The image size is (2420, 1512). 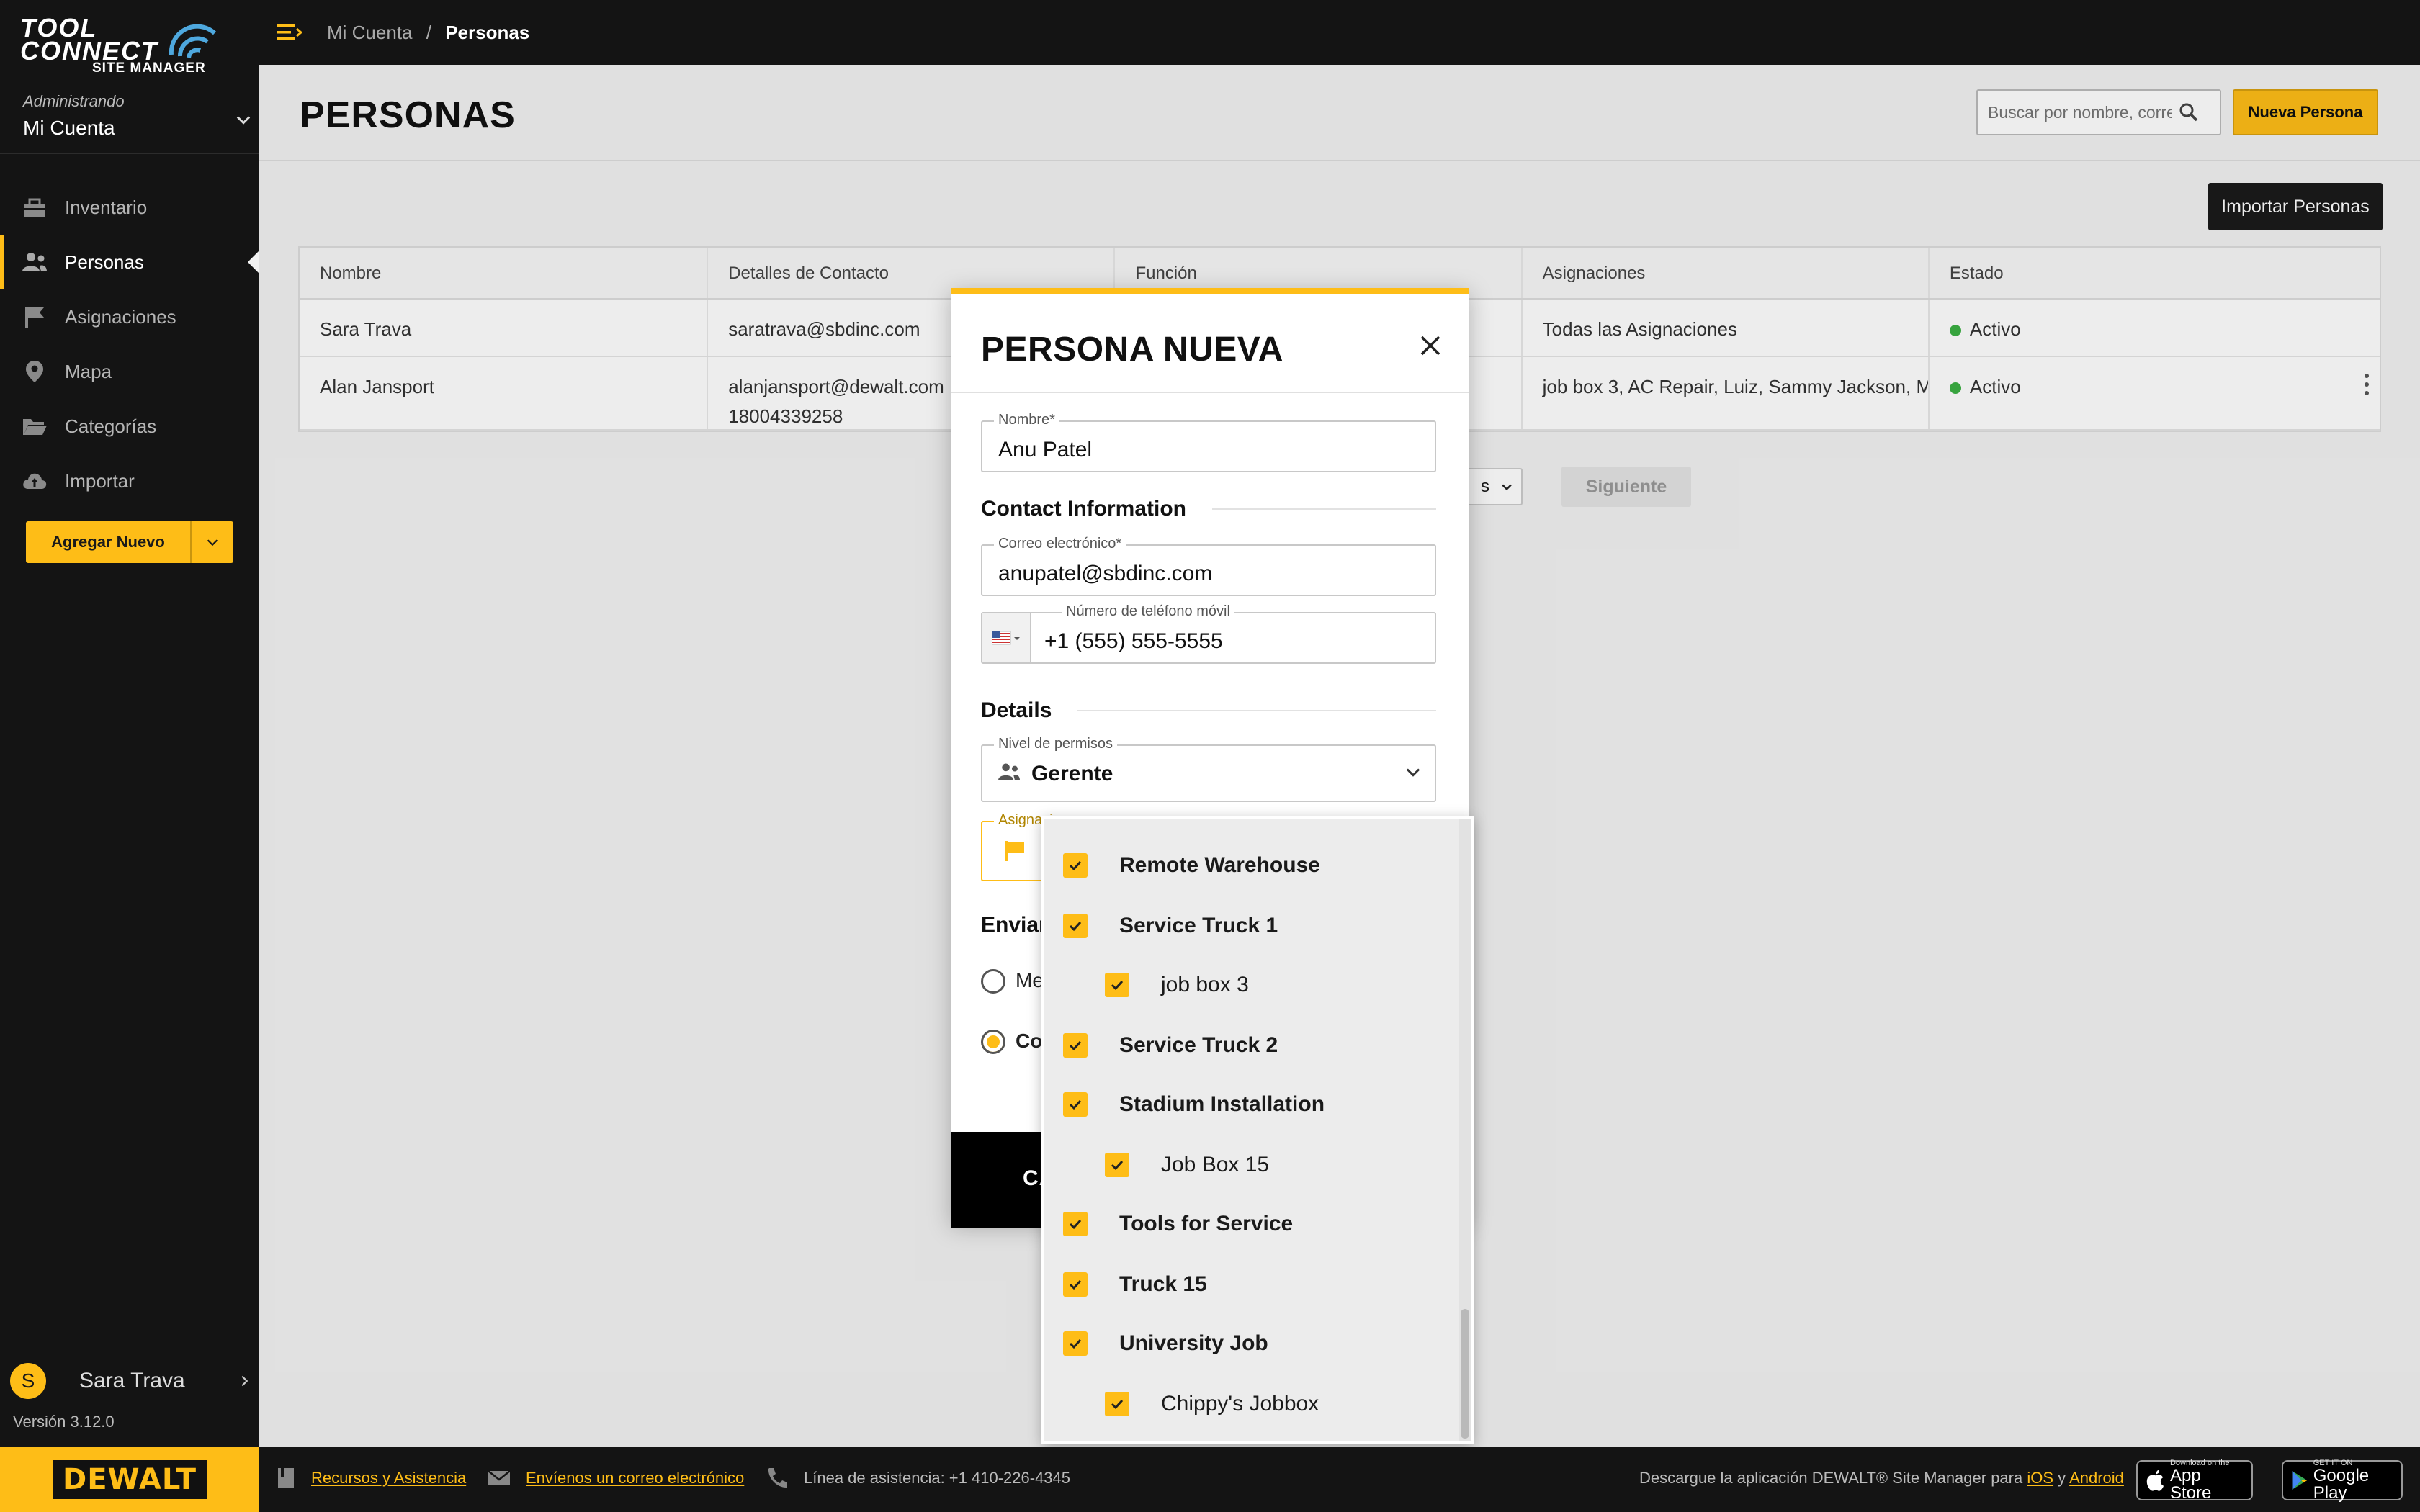 What do you see at coordinates (121, 316) in the screenshot?
I see `sidebar-item-label: Asignaciones` at bounding box center [121, 316].